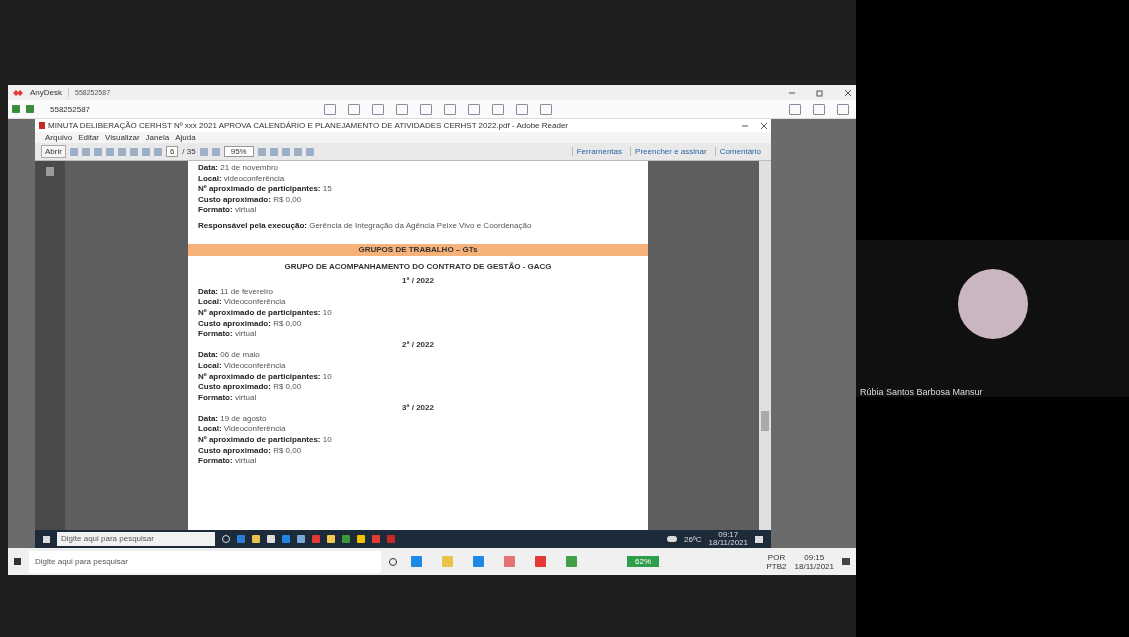 The width and height of the screenshot is (1129, 637). What do you see at coordinates (814, 561) in the screenshot?
I see `clock: 09:15 18/11/2021` at bounding box center [814, 561].